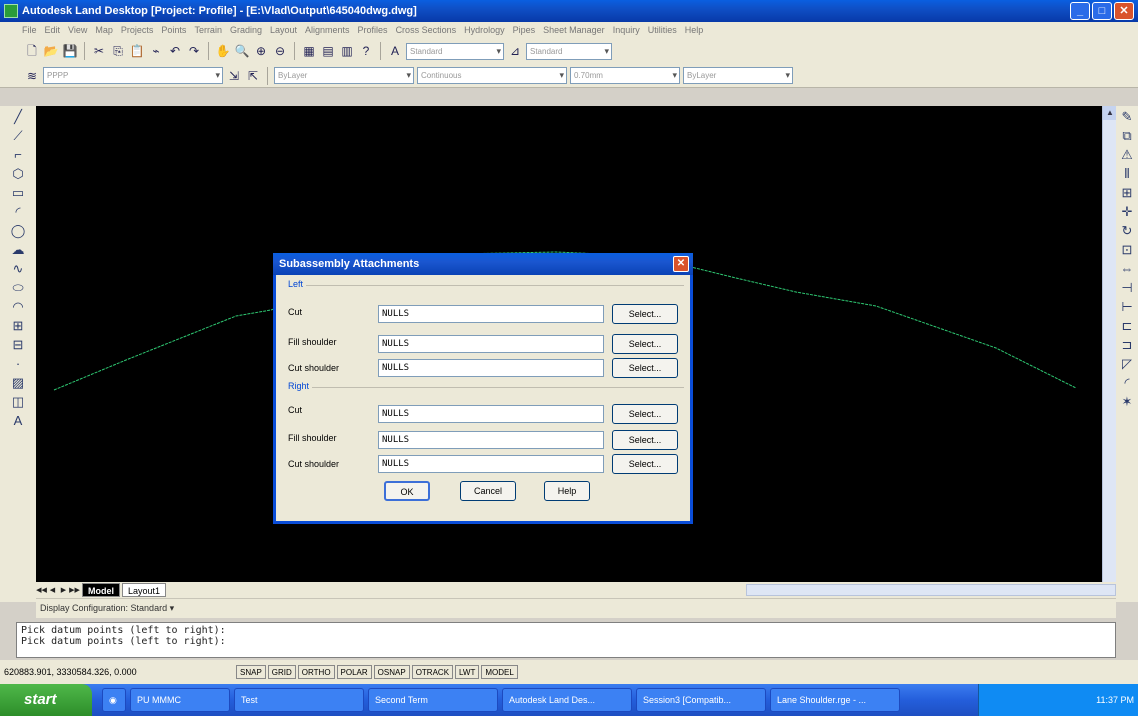  What do you see at coordinates (567, 491) in the screenshot?
I see `help-button: Help` at bounding box center [567, 491].